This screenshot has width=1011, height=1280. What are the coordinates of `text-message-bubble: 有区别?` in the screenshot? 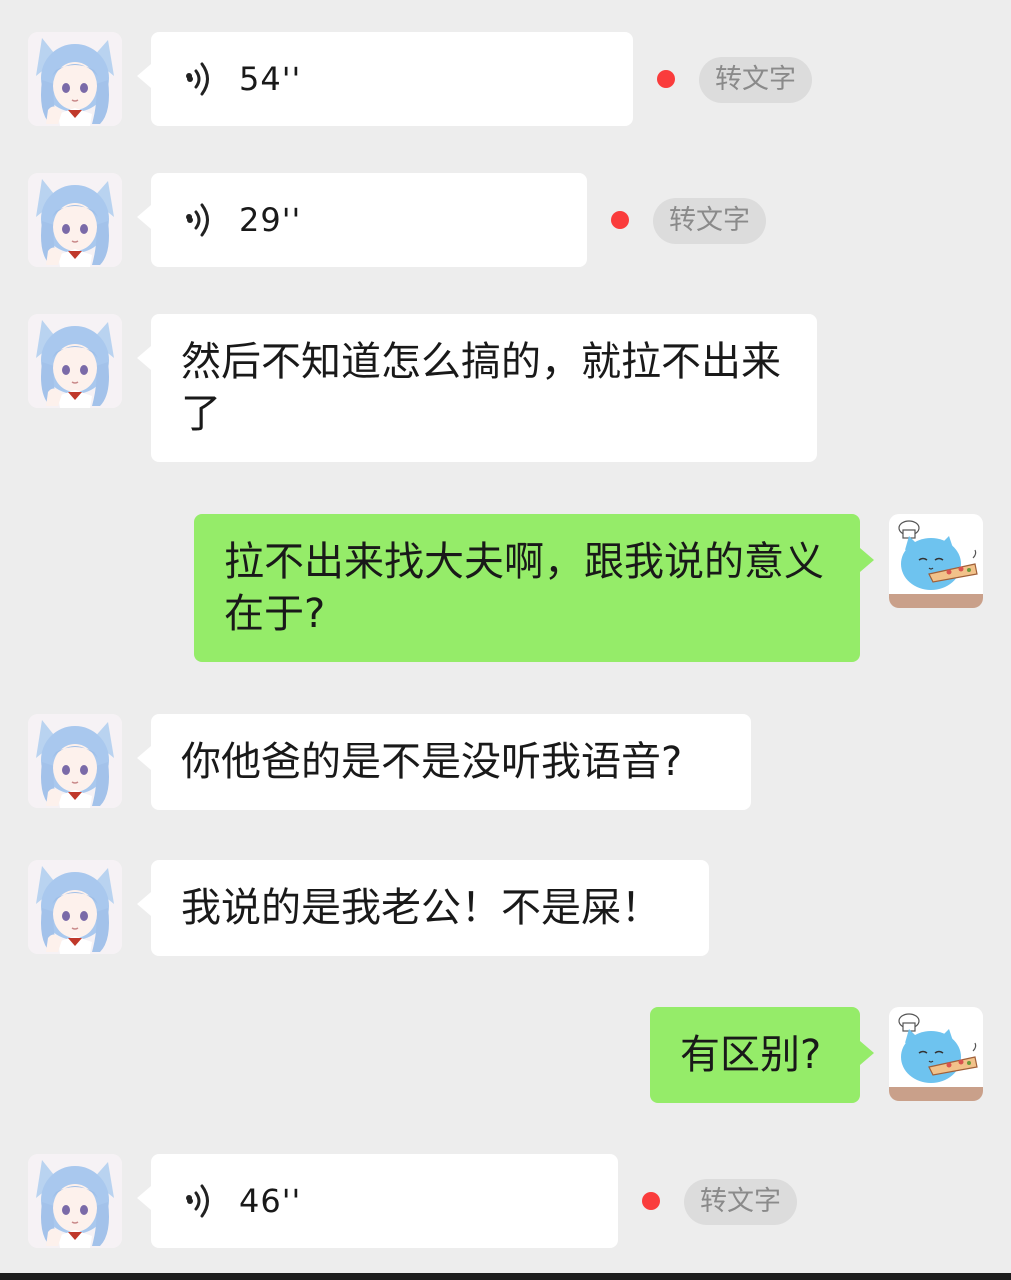 It's located at (762, 1055).